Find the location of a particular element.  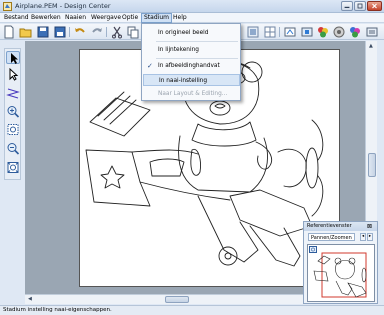

menu-bewerken: Bewerken is located at coordinates (46, 18).